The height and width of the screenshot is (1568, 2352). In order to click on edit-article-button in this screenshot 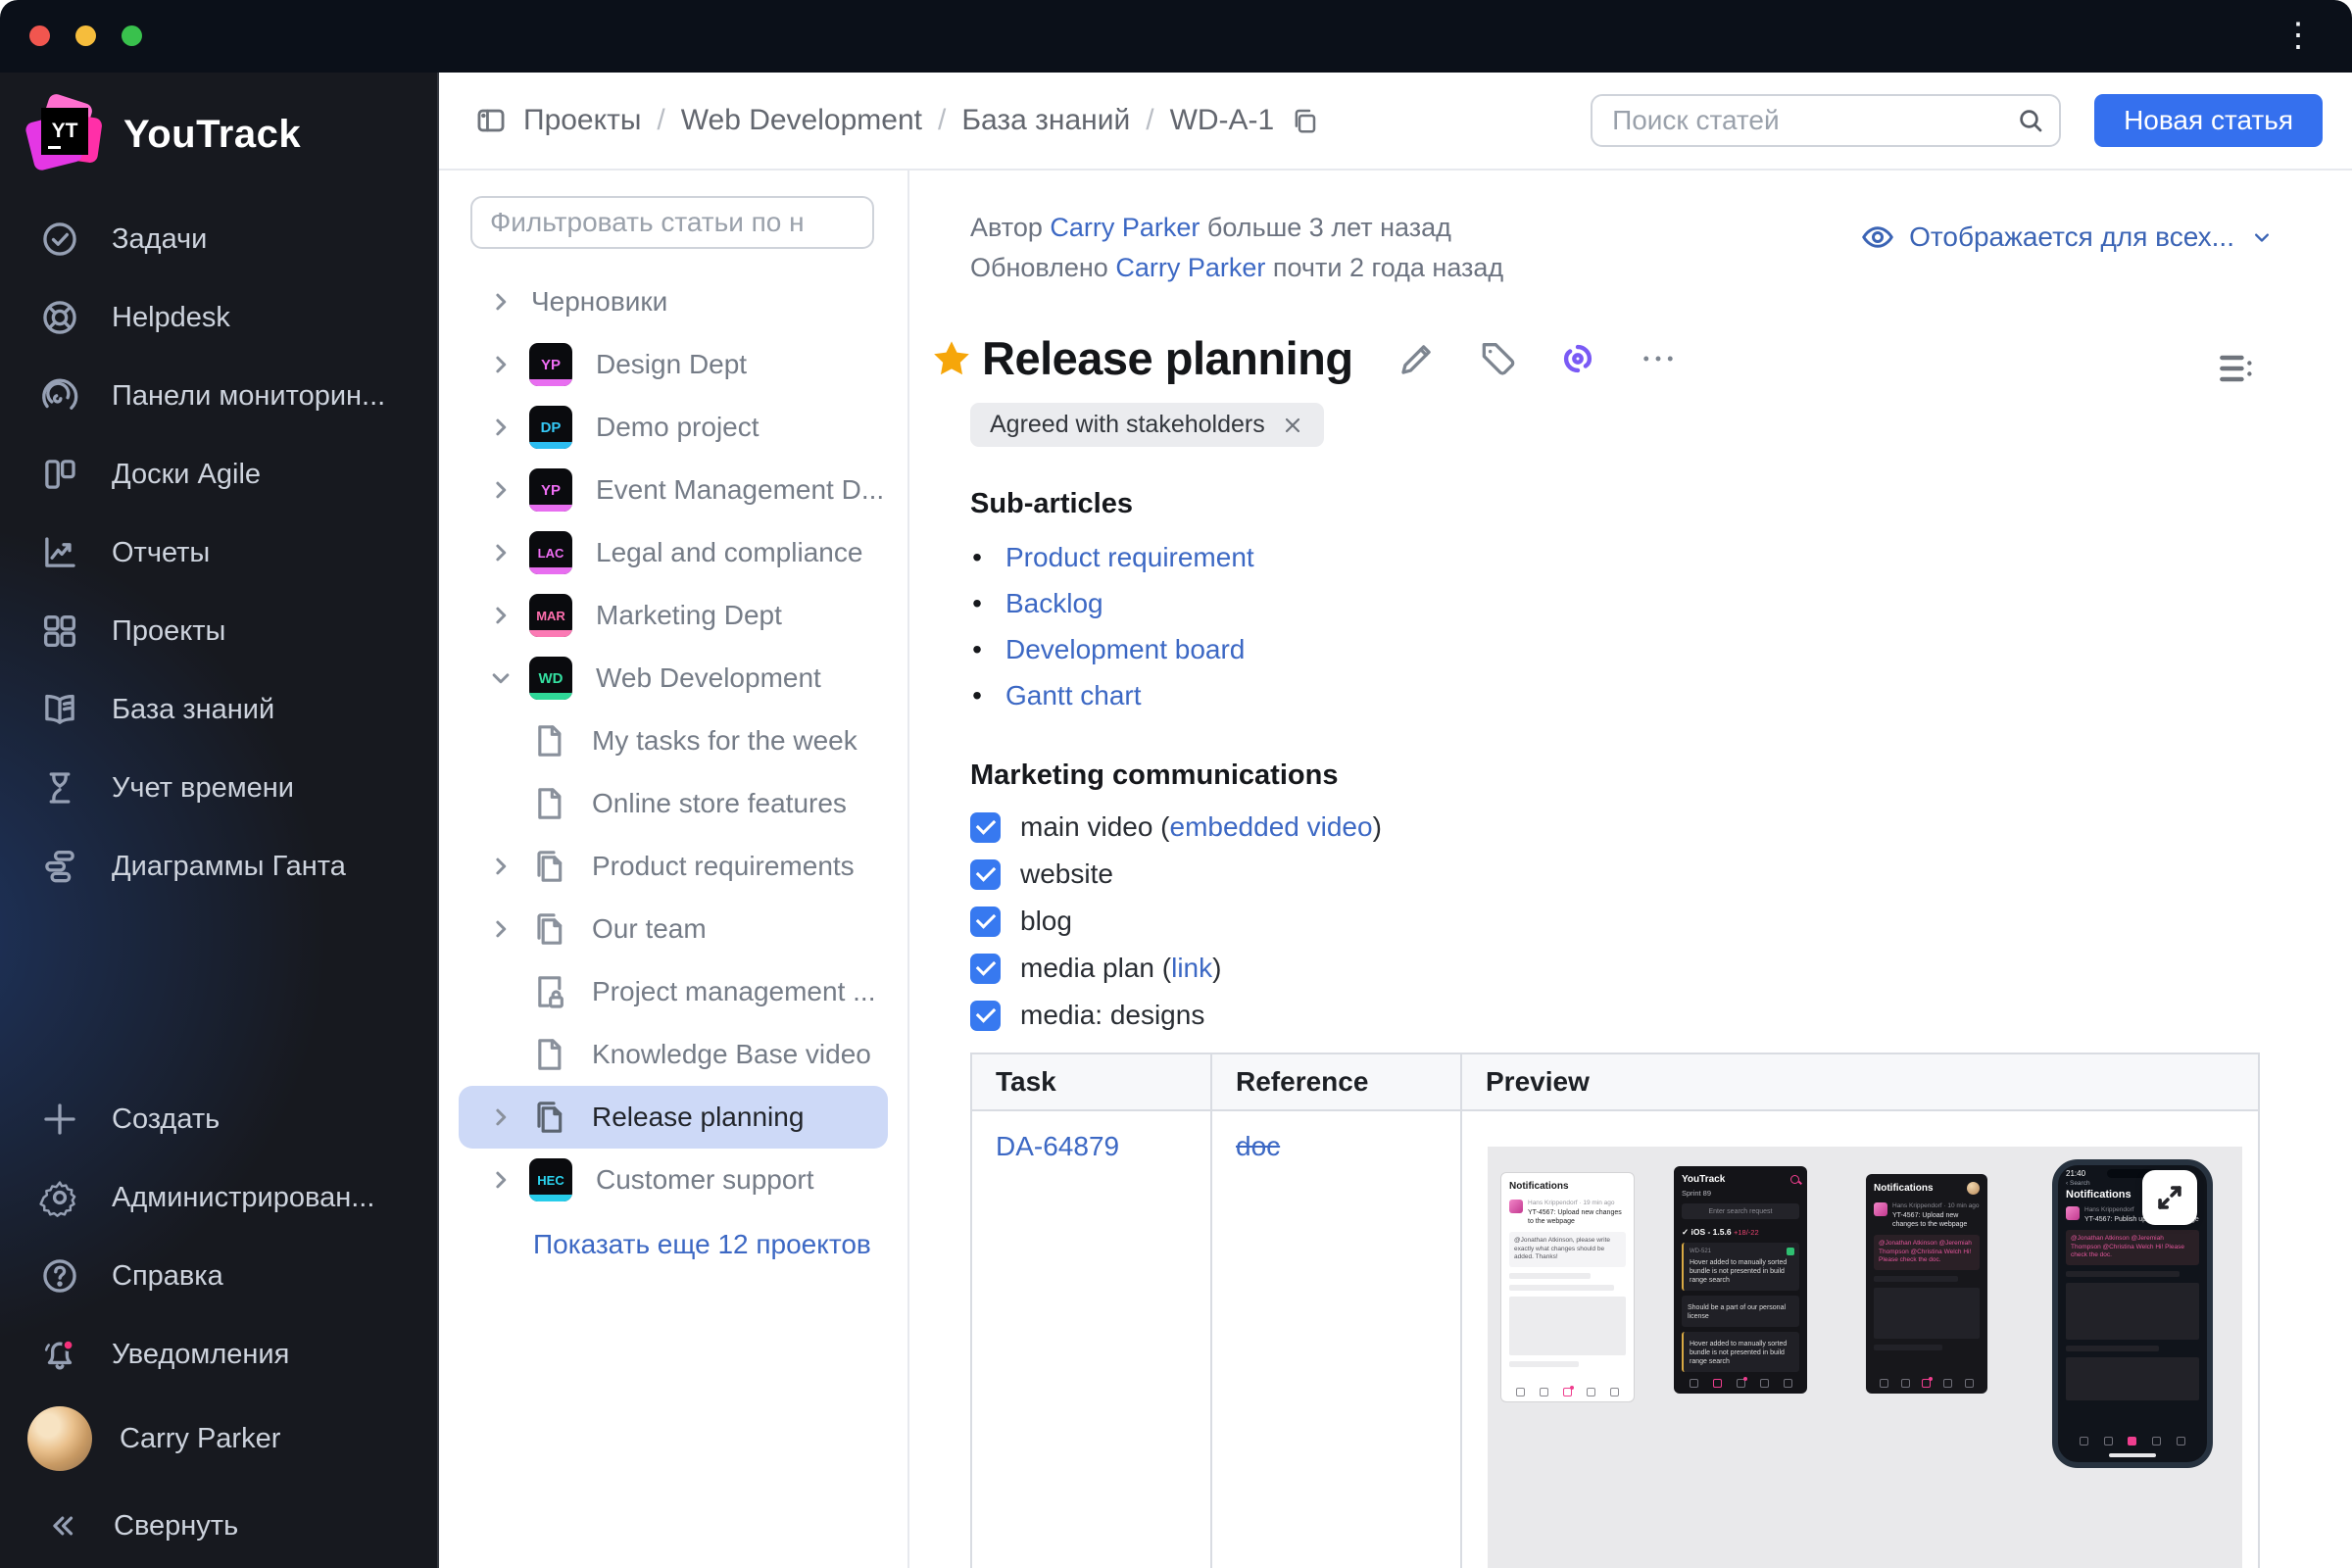, I will do `click(1417, 358)`.